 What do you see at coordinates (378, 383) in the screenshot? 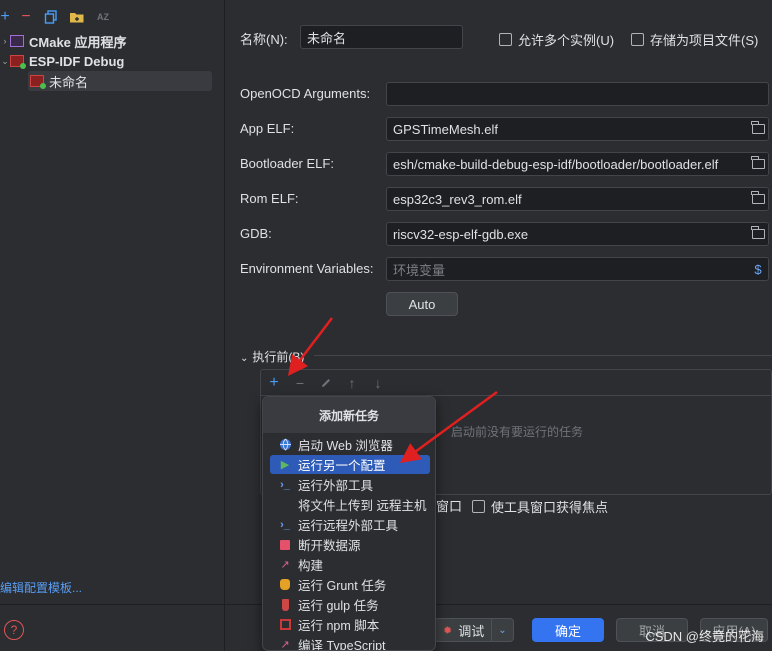
I see `move-down-icon: ↓` at bounding box center [378, 383].